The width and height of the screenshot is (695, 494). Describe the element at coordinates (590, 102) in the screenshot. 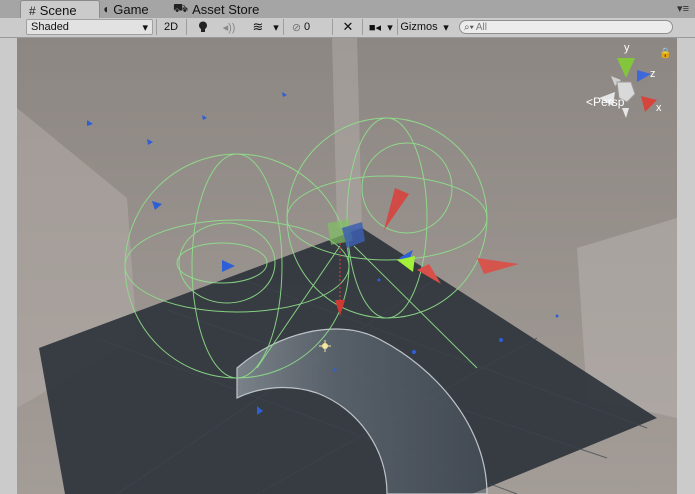

I see `persp-arrow-icon: <` at that location.